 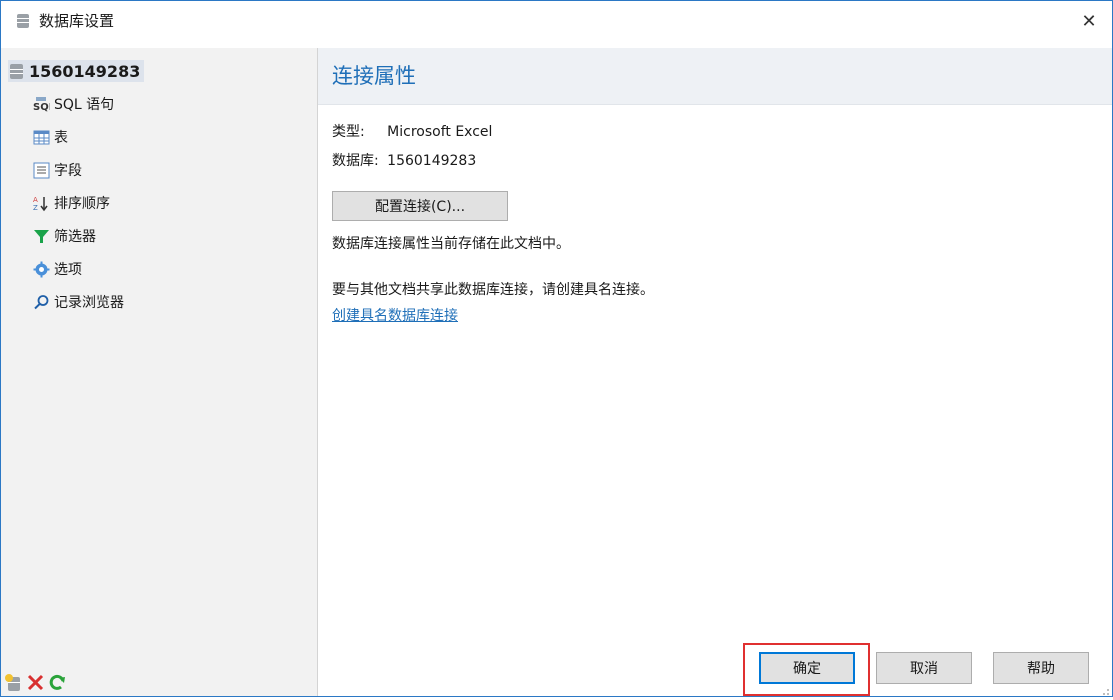 I want to click on delete-icon, so click(x=35, y=684).